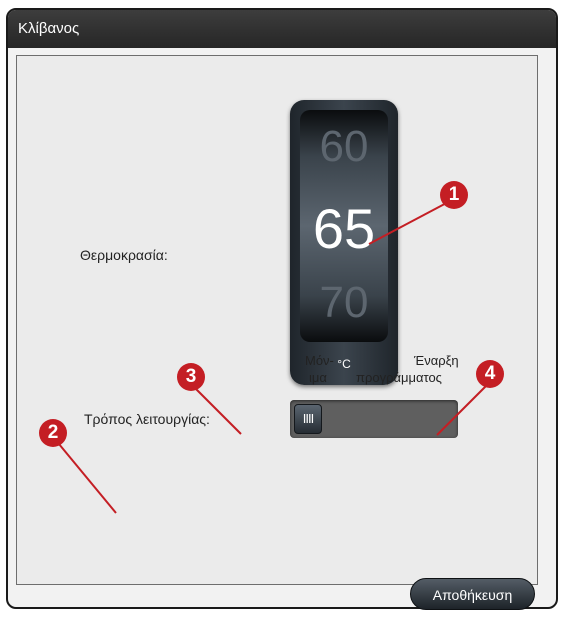 The image size is (566, 617). What do you see at coordinates (490, 374) in the screenshot?
I see `callout-4-badge: 4` at bounding box center [490, 374].